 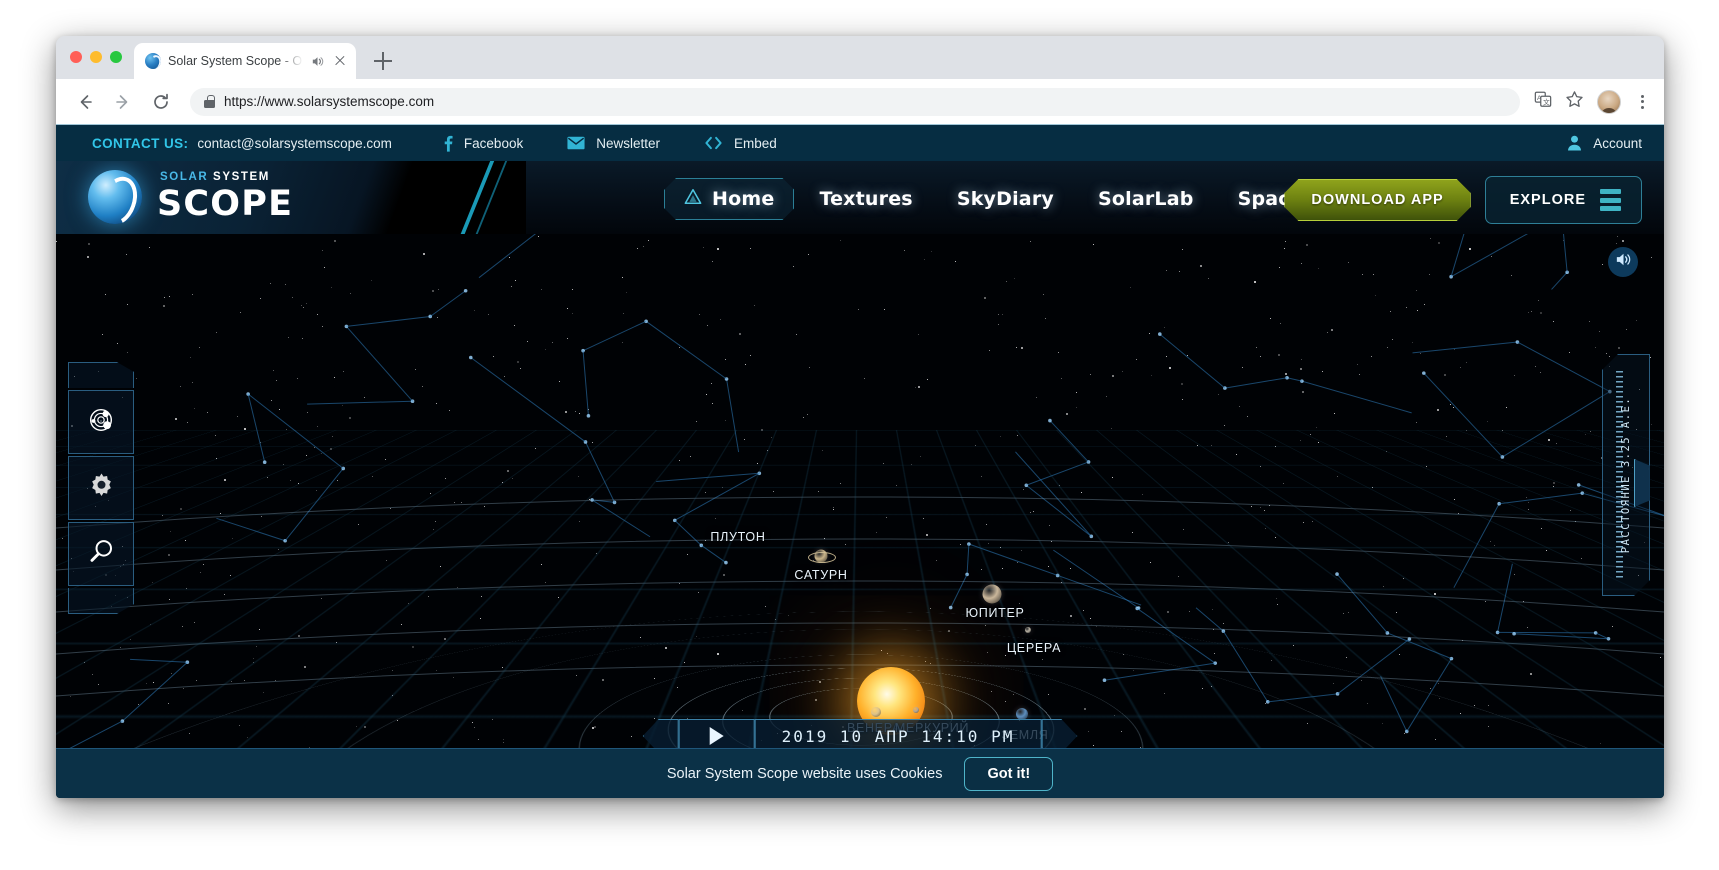 I want to click on planets-orbits-icon, so click(x=101, y=422).